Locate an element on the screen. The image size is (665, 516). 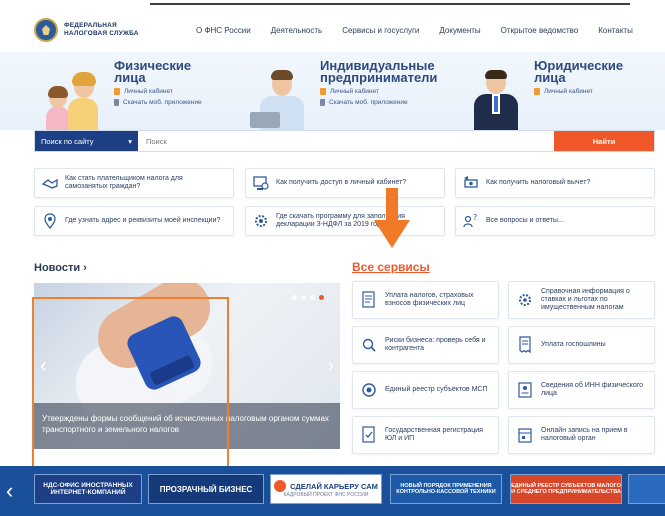
nav-activity: Деятельность is located at coordinates (297, 30).